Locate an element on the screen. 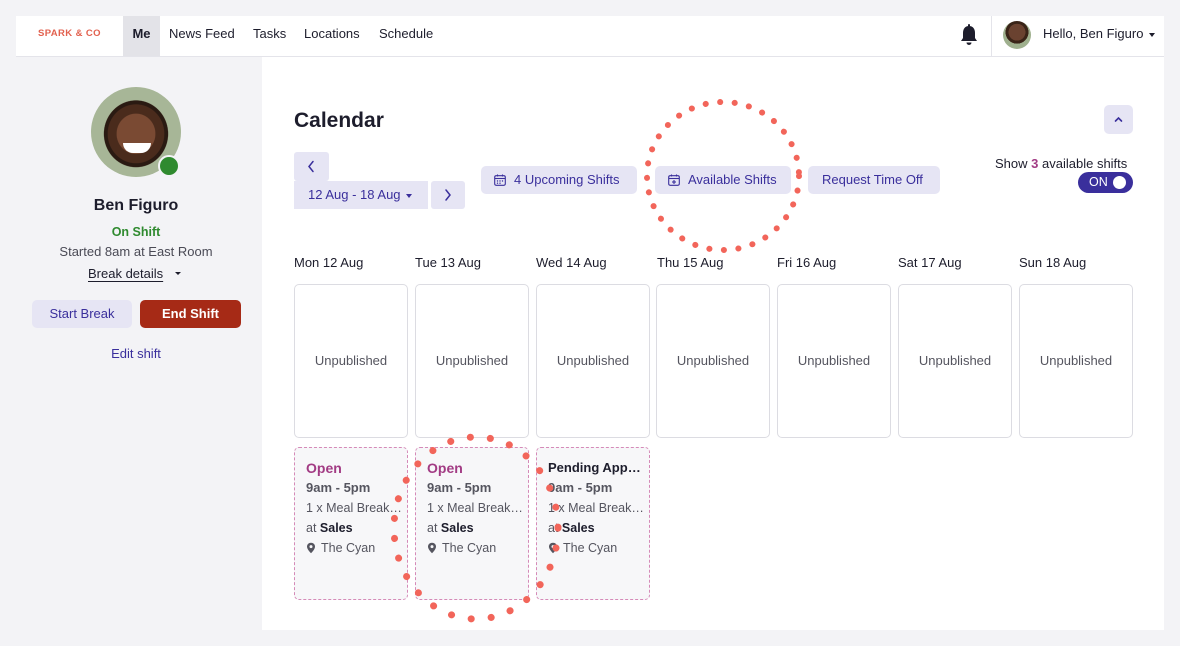 Image resolution: width=1180 pixels, height=646 pixels. caret-down-icon is located at coordinates (178, 273).